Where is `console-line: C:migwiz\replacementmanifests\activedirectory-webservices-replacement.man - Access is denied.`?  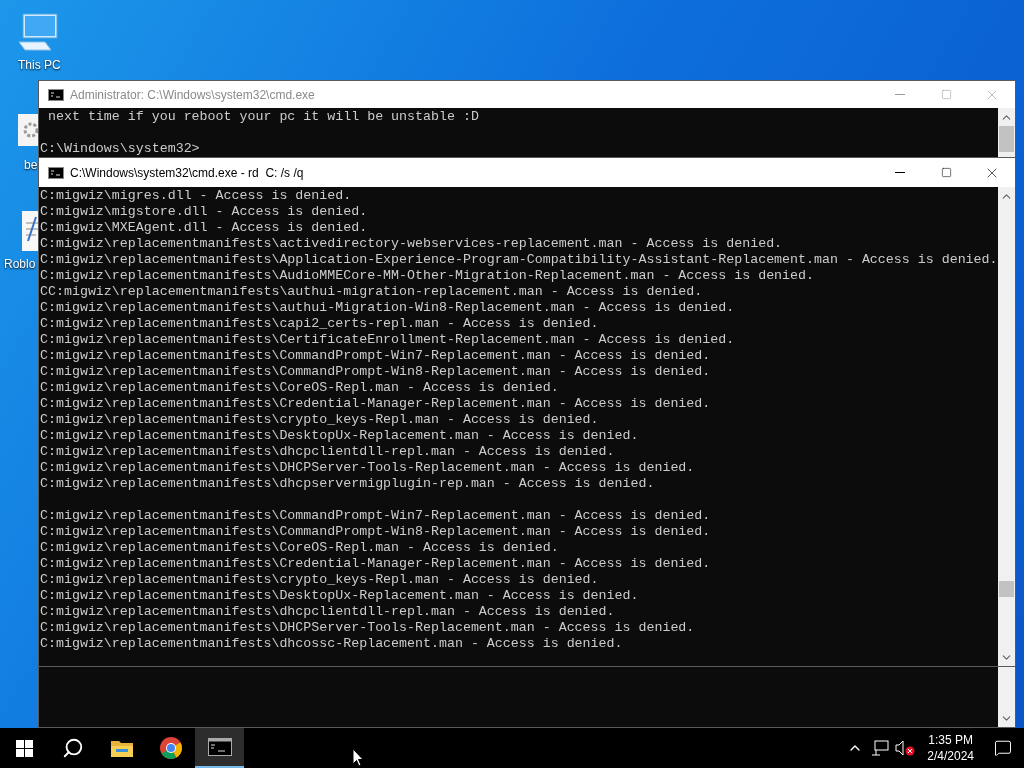 console-line: C:migwiz\replacementmanifests\activedirectory-webservices-replacement.man - Access is denied. is located at coordinates (412, 244).